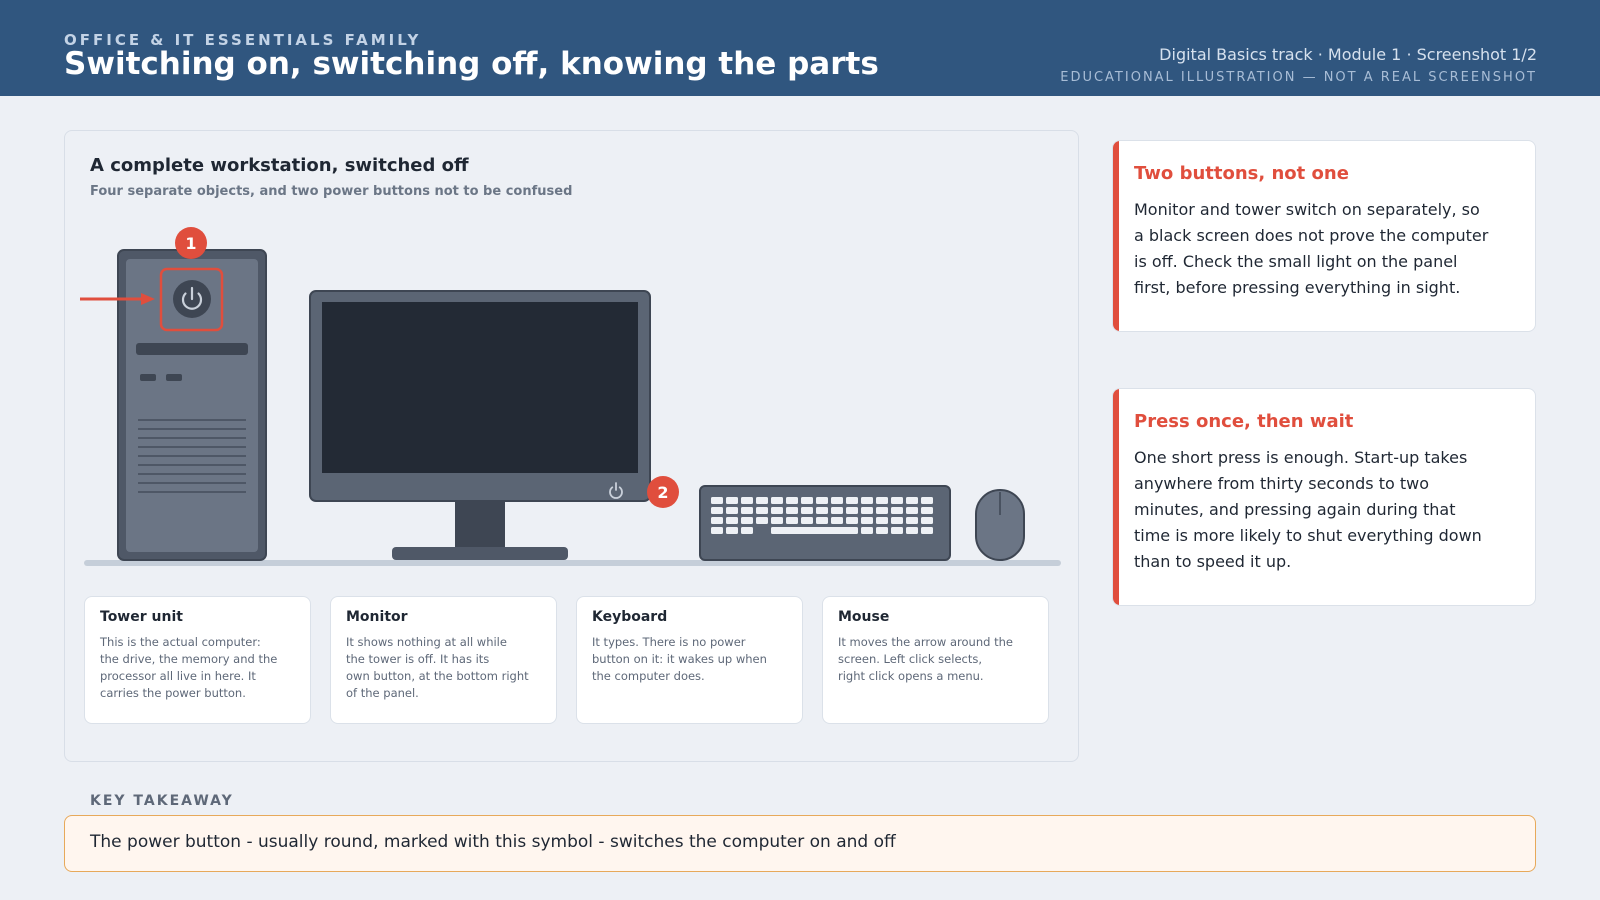 The height and width of the screenshot is (900, 1600). I want to click on drive-bay, so click(192, 349).